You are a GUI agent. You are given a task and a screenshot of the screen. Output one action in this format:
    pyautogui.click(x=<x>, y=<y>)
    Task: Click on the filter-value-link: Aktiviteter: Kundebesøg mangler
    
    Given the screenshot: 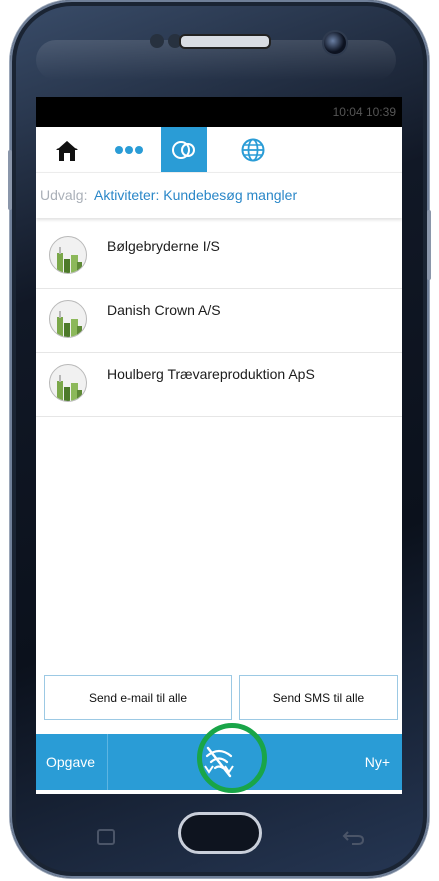 What is the action you would take?
    pyautogui.click(x=195, y=195)
    